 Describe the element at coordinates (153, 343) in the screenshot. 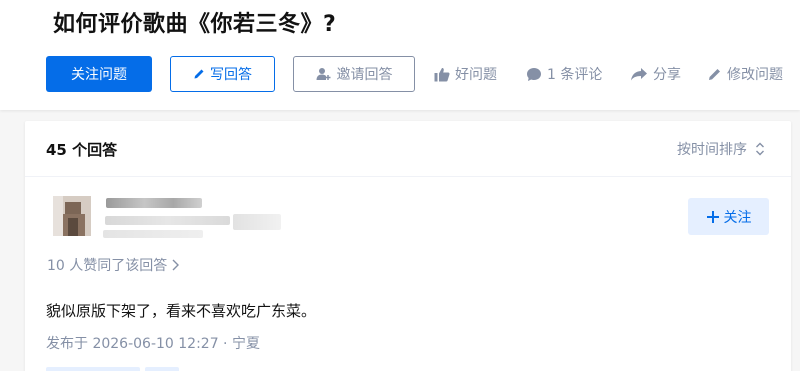

I see `answer-meta: 发布于 2026-06-10 12:27 · 宁夏` at that location.